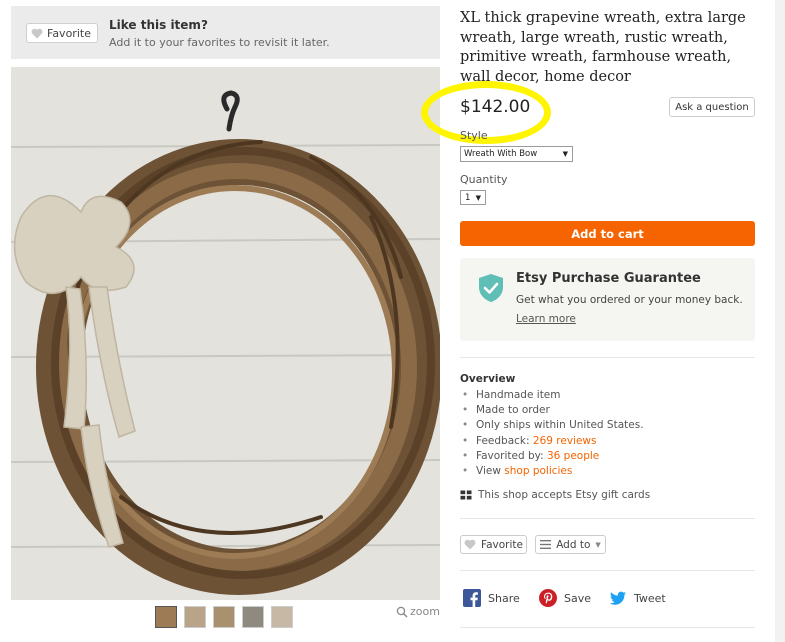 This screenshot has height=642, width=785. I want to click on ask-question-button: Ask a question, so click(712, 107).